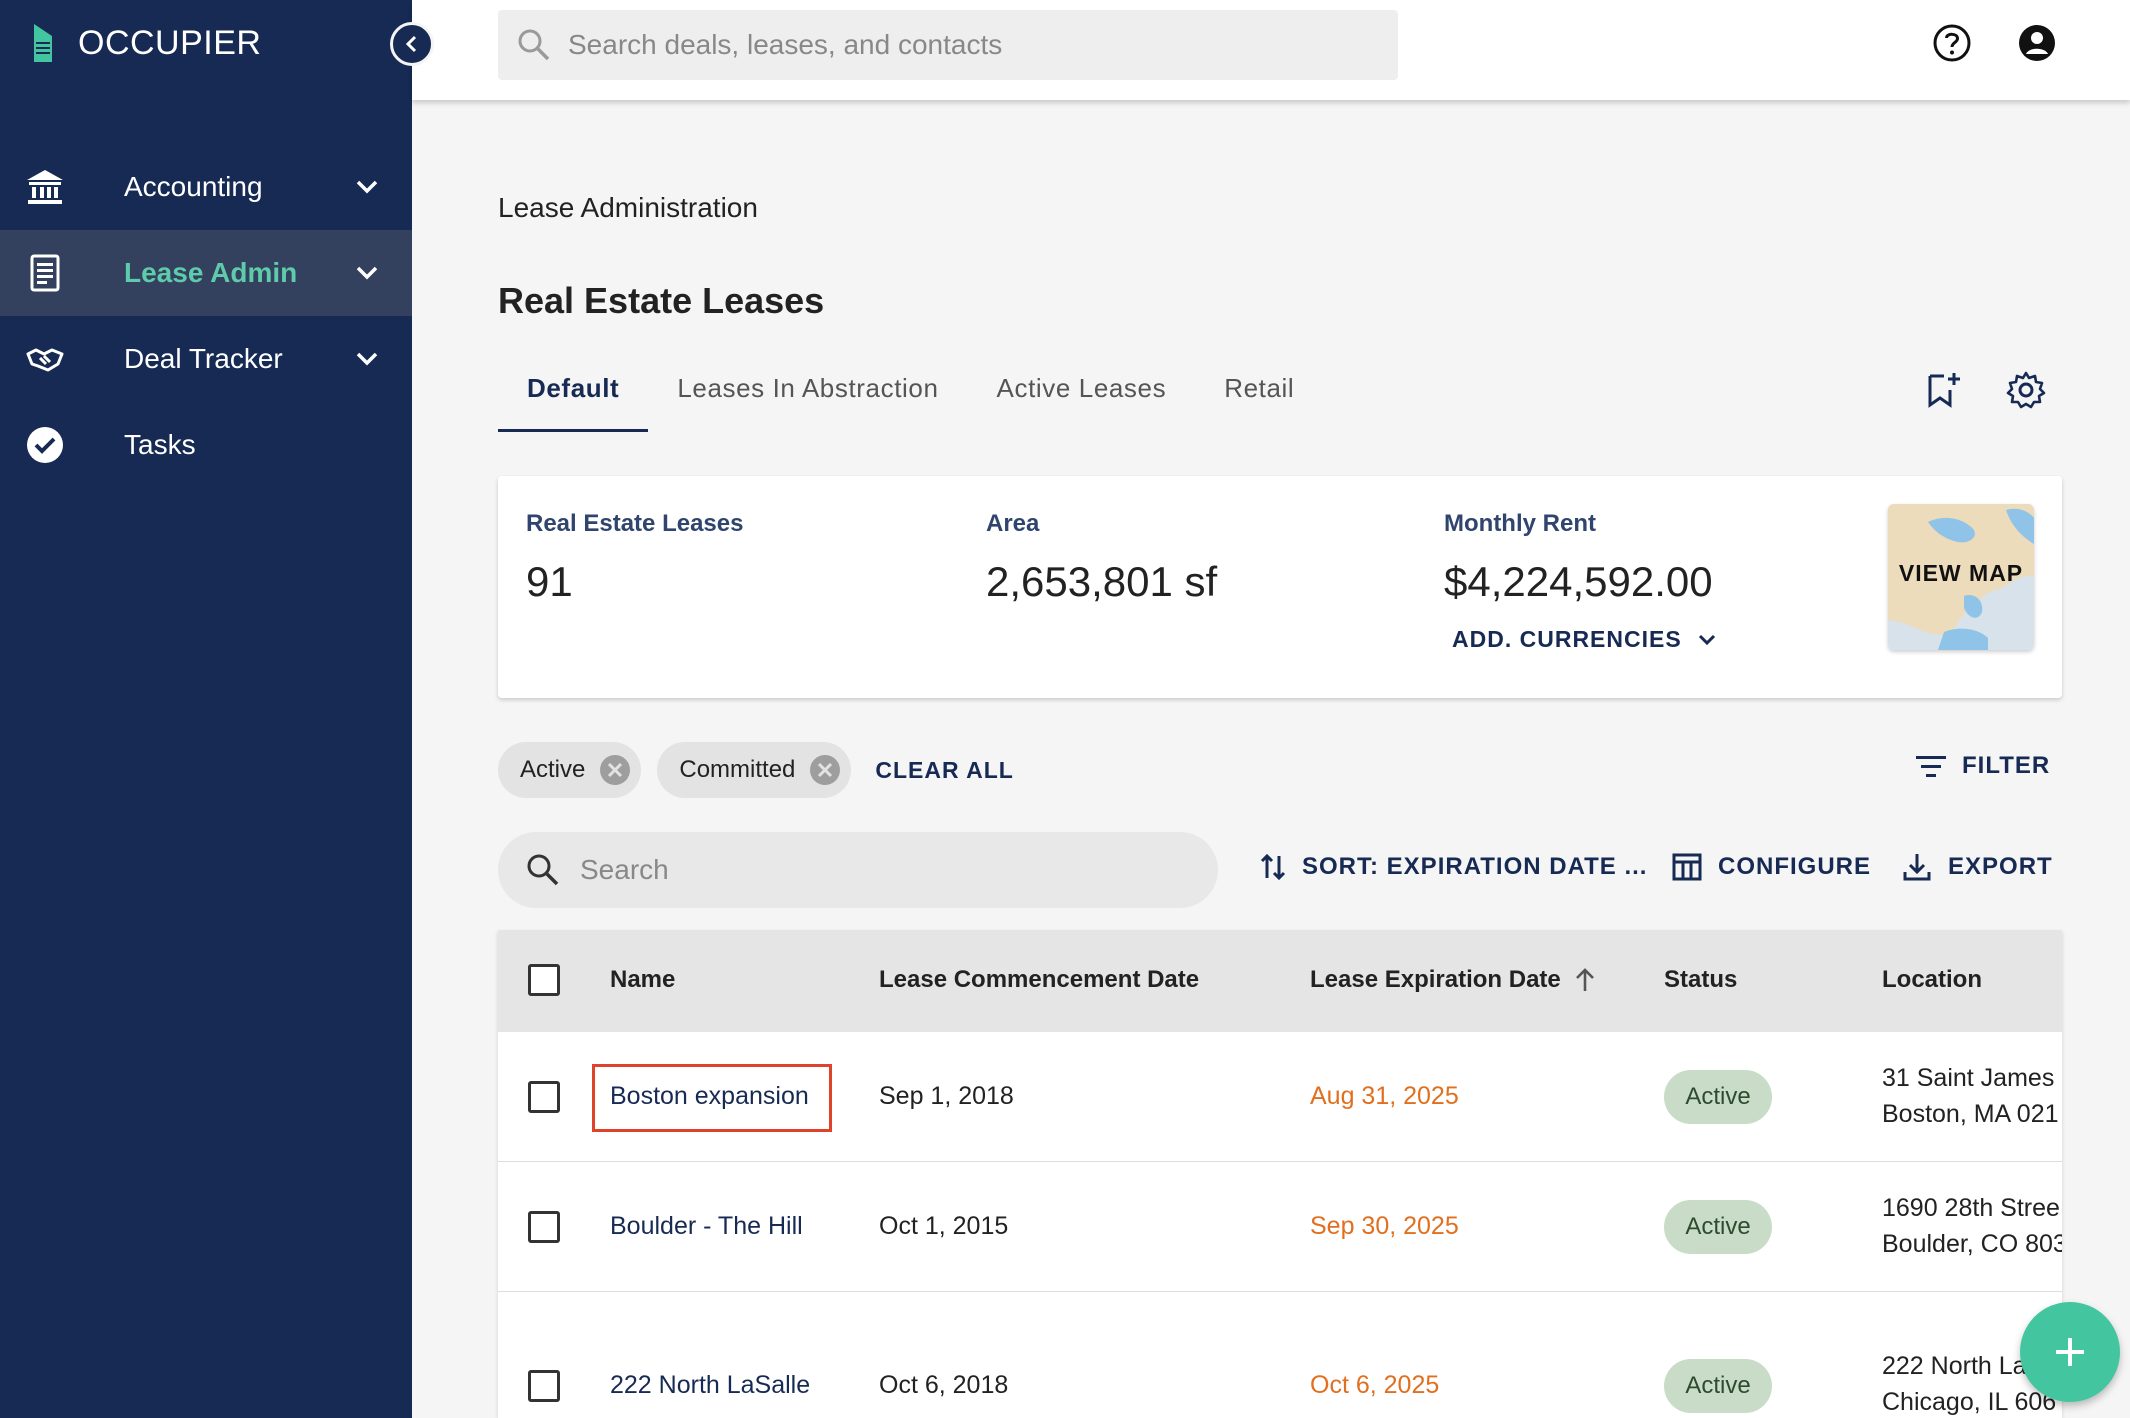 The image size is (2130, 1418). I want to click on location-line: Boston, MA 021, so click(1970, 1114).